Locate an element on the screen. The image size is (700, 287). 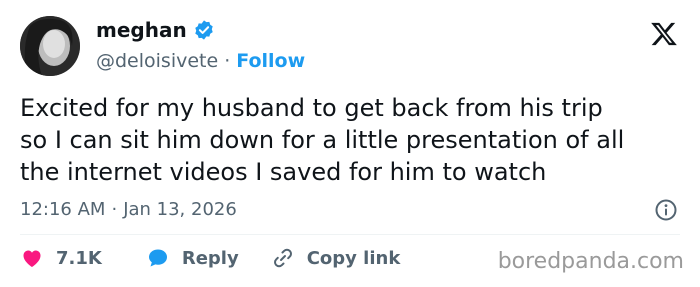
copy-link-label: Copy link is located at coordinates (353, 258).